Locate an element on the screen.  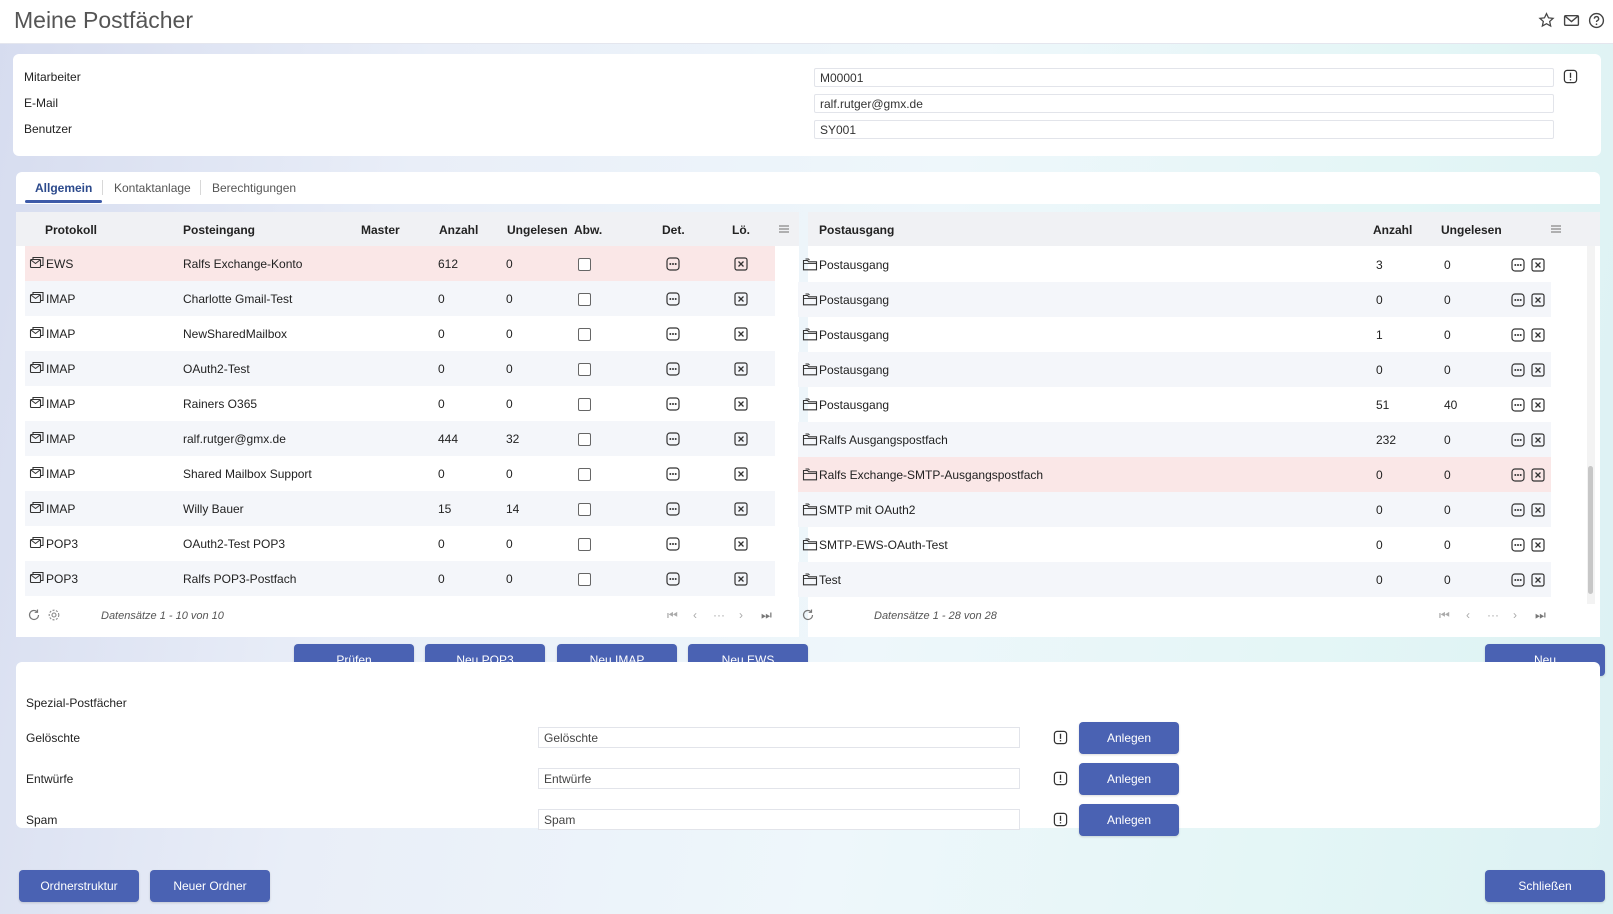
col-postausgang: Postausgang is located at coordinates (856, 230).